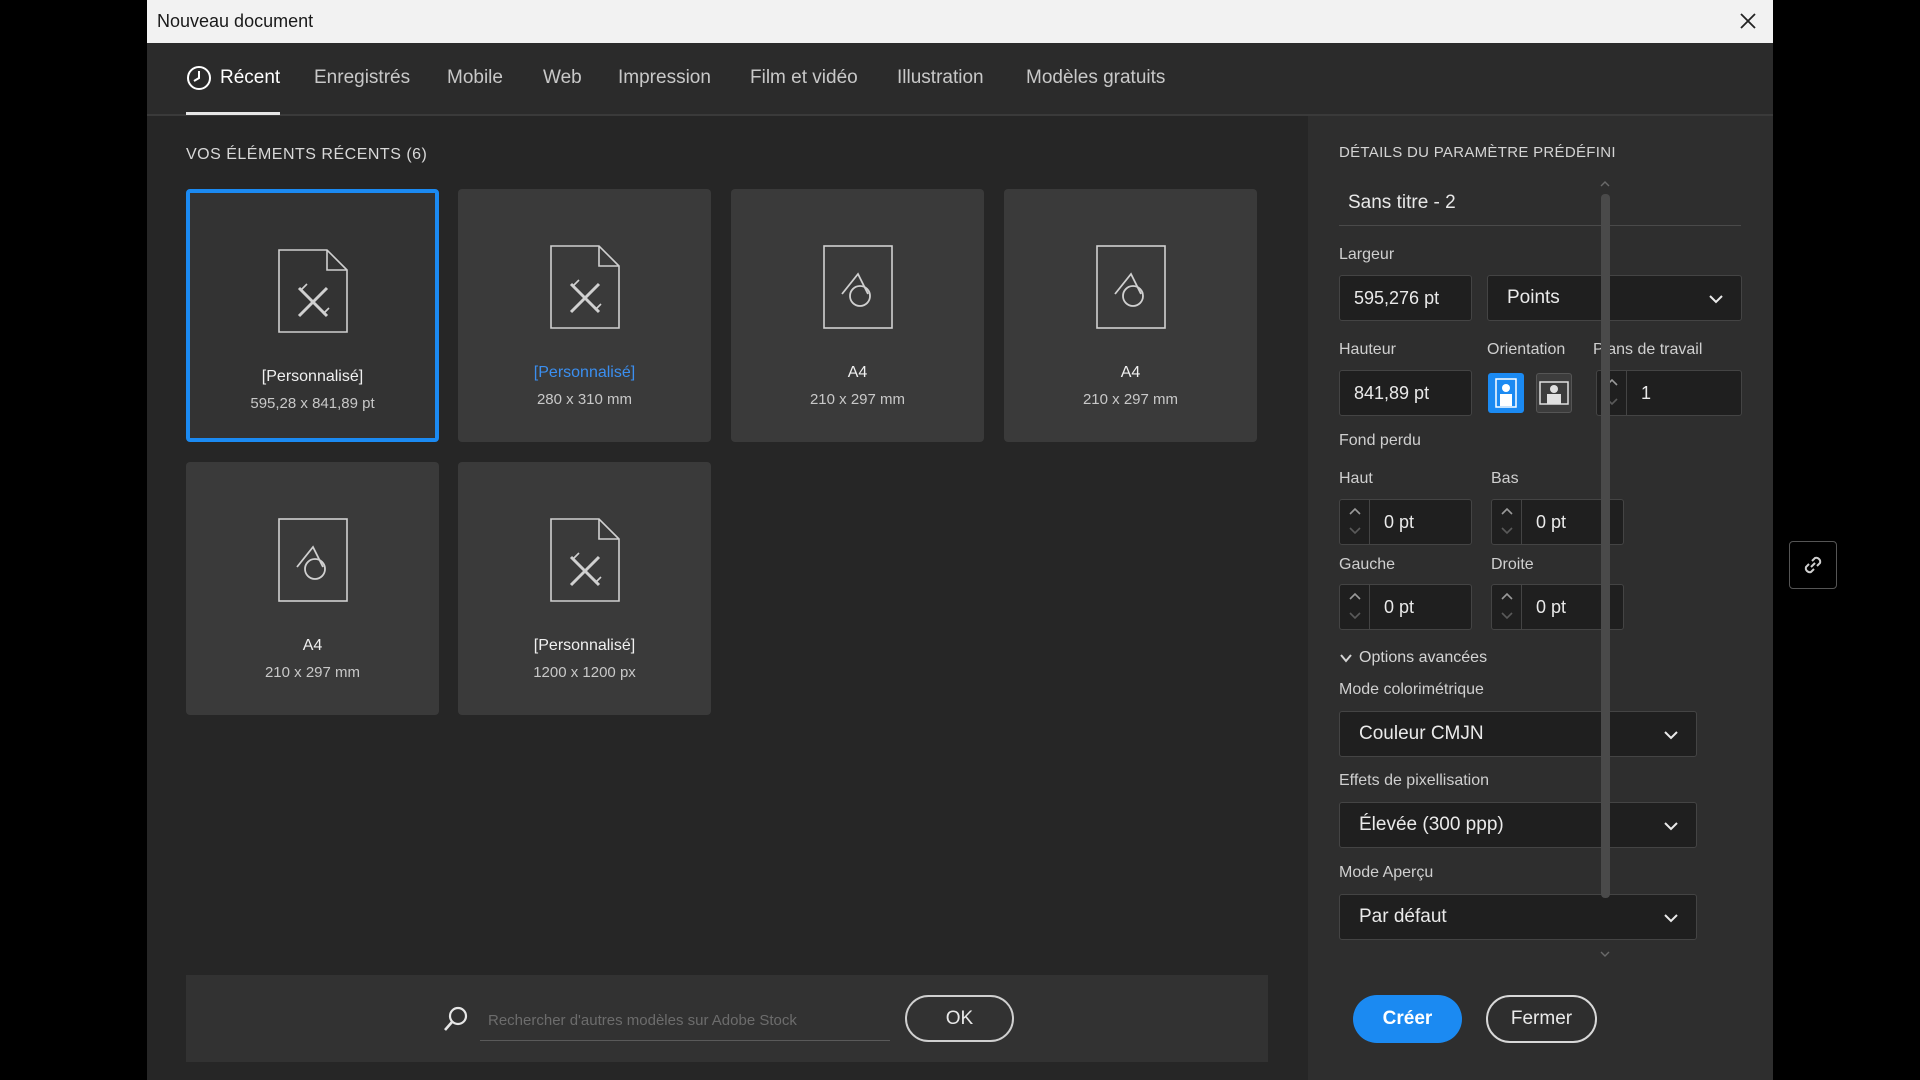 The image size is (1920, 1080). I want to click on bleed-bottom-value: 0 pt, so click(1551, 522).